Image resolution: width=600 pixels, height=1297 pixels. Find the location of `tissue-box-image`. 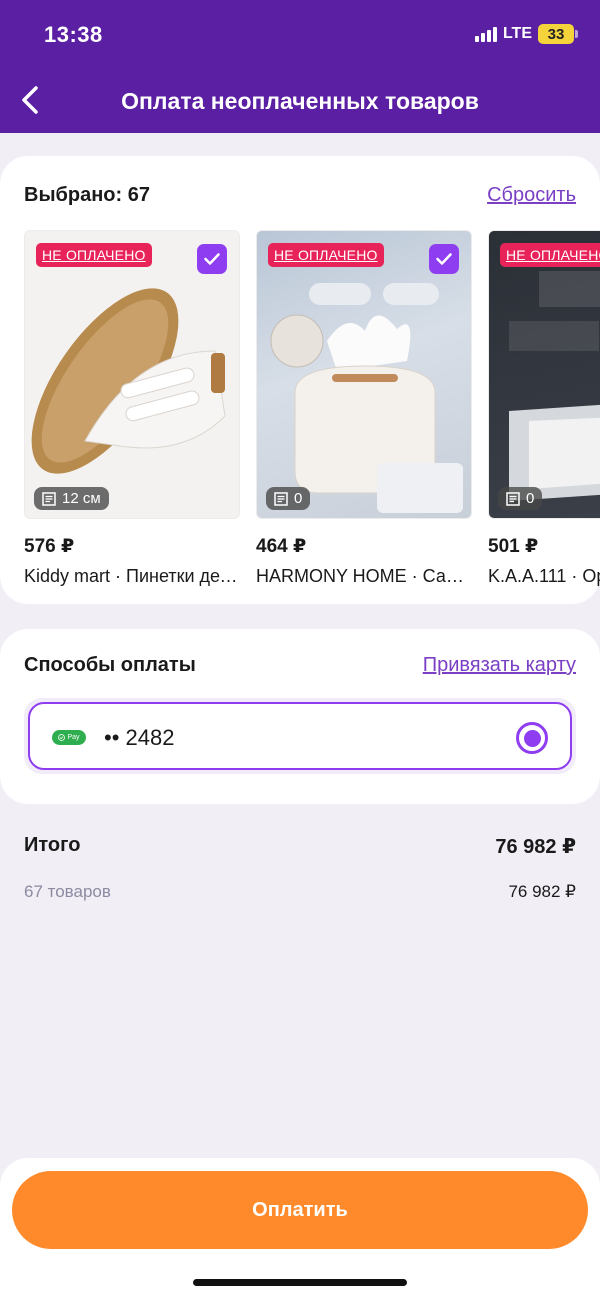

tissue-box-image is located at coordinates (366, 398).